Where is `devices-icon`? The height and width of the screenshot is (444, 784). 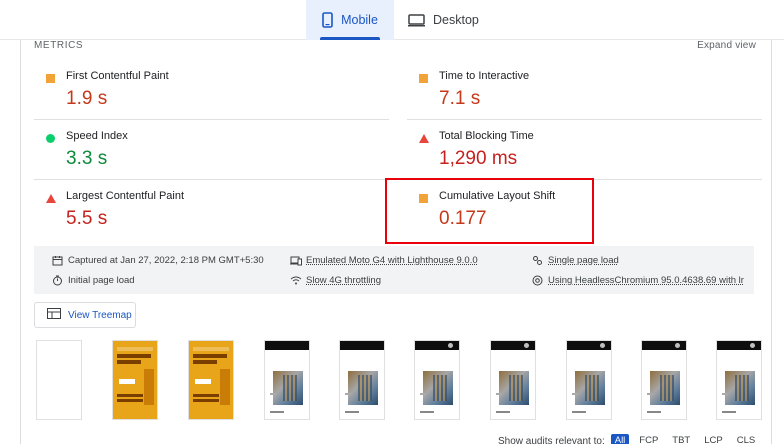 devices-icon is located at coordinates (296, 260).